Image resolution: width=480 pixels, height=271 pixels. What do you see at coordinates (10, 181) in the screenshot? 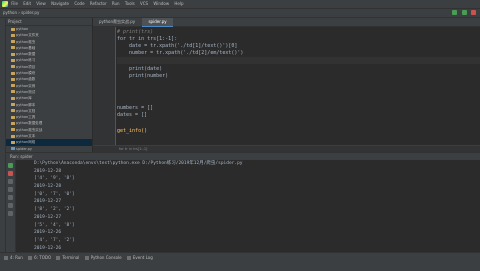
I see `pause-icon` at bounding box center [10, 181].